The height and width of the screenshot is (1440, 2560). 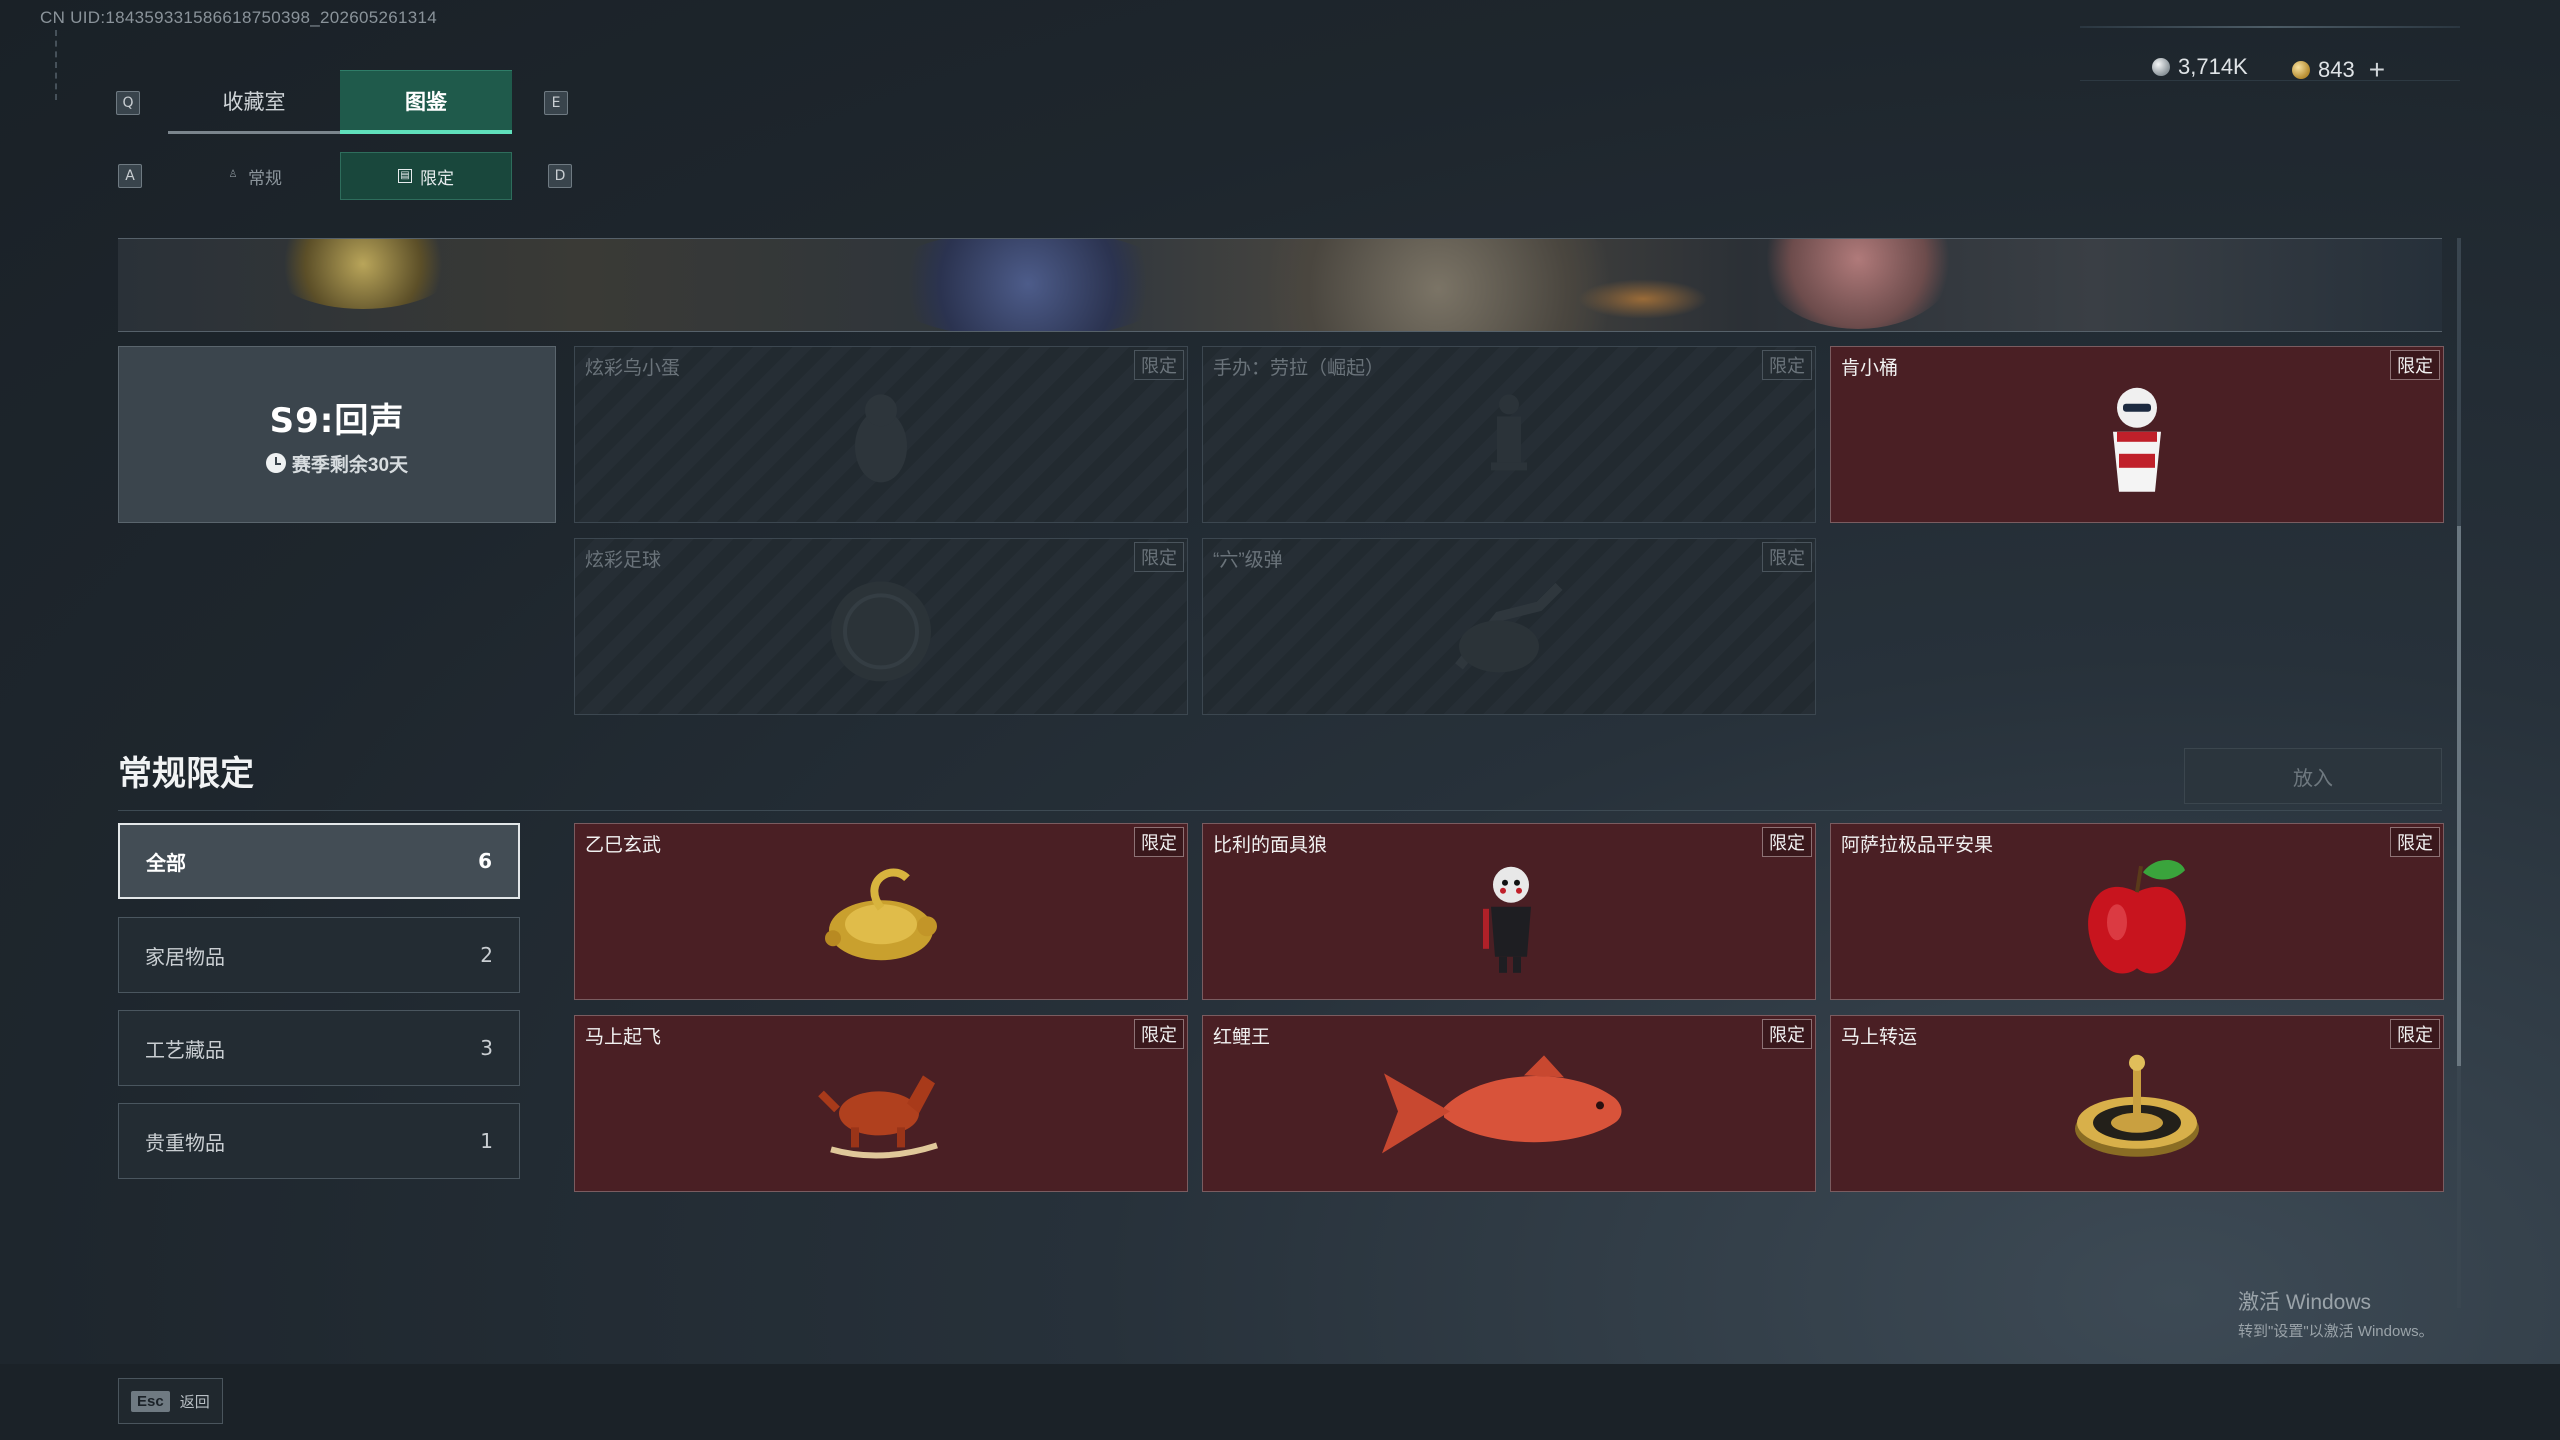 I want to click on filter-all: 全部 6, so click(x=319, y=861).